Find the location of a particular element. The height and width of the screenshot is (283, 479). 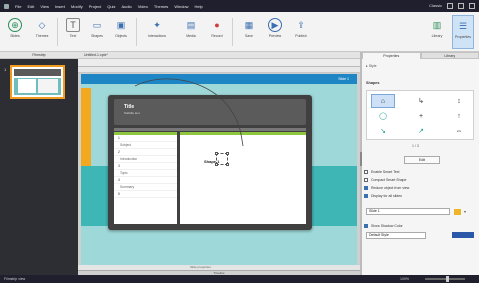

menu-item-insert: Insert is located at coordinates (60, 6).